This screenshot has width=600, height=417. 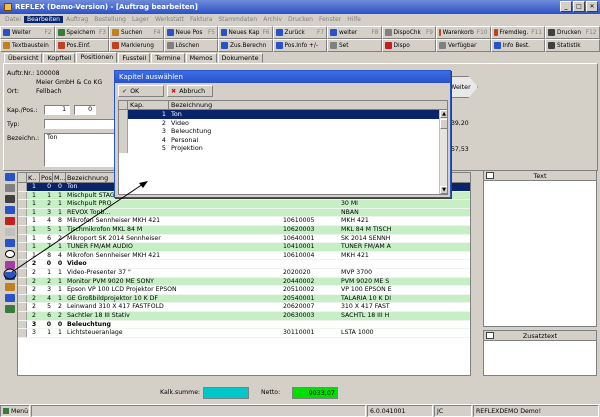 What do you see at coordinates (148, 105) in the screenshot?
I see `col-kap: Kap.` at bounding box center [148, 105].